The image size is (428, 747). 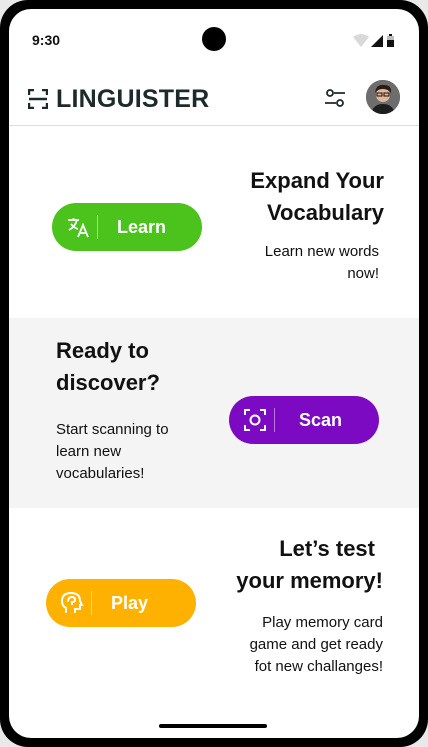 I want to click on status-bar: 9:30, so click(x=214, y=34).